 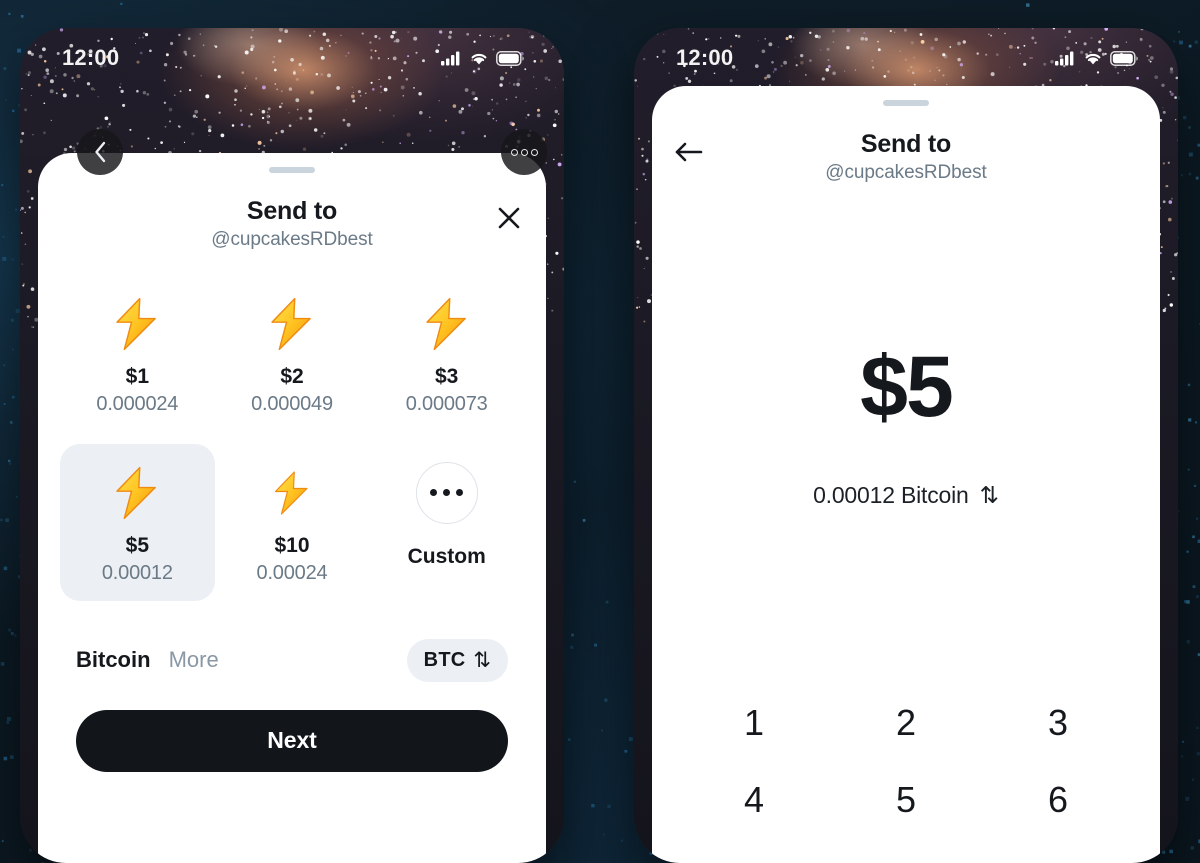 I want to click on currency-unit-toggle: BTC ⇅, so click(x=457, y=660).